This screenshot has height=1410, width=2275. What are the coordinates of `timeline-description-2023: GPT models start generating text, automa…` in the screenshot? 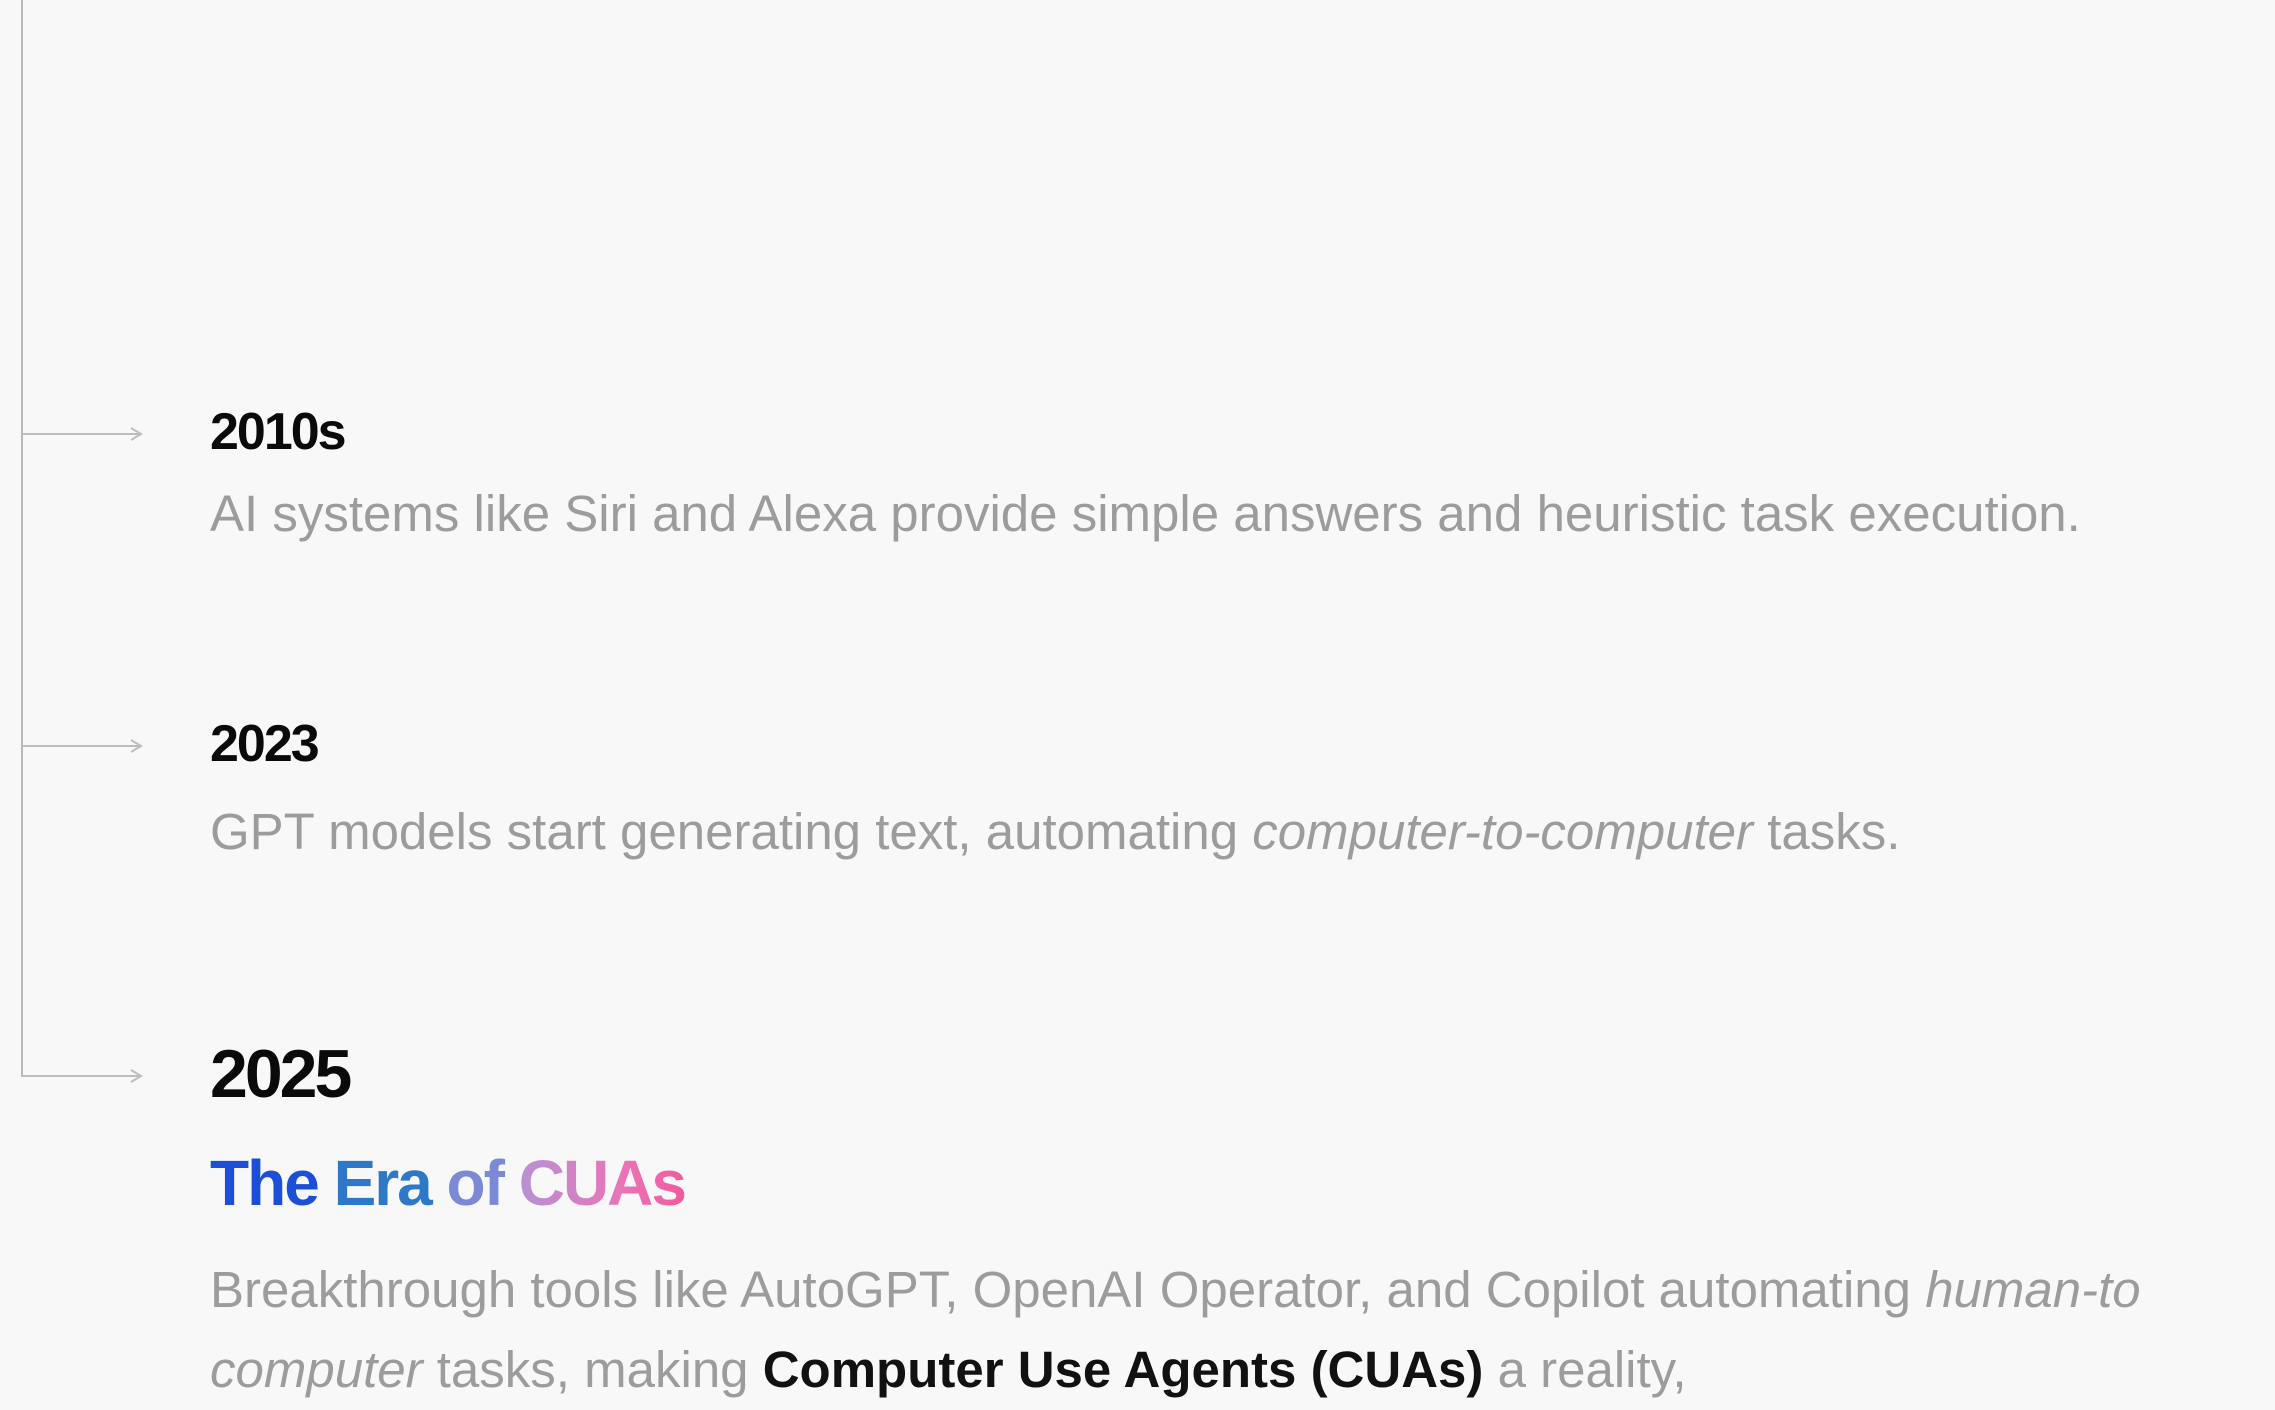 It's located at (1055, 832).